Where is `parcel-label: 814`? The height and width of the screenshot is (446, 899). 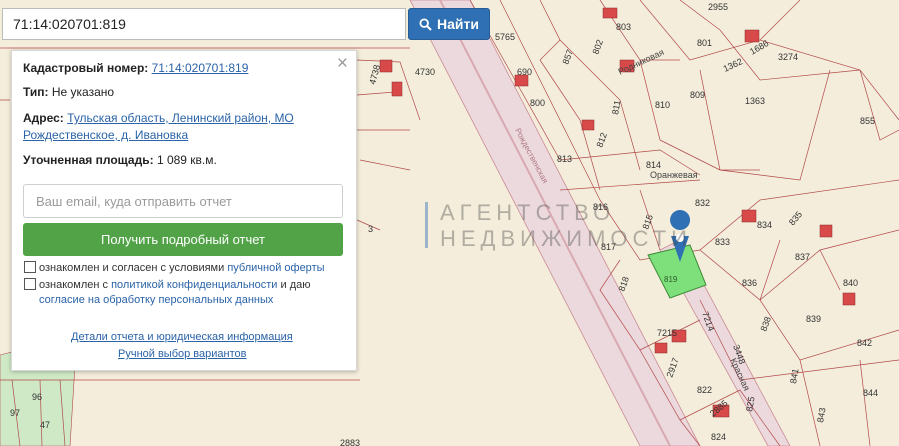 parcel-label: 814 is located at coordinates (653, 165).